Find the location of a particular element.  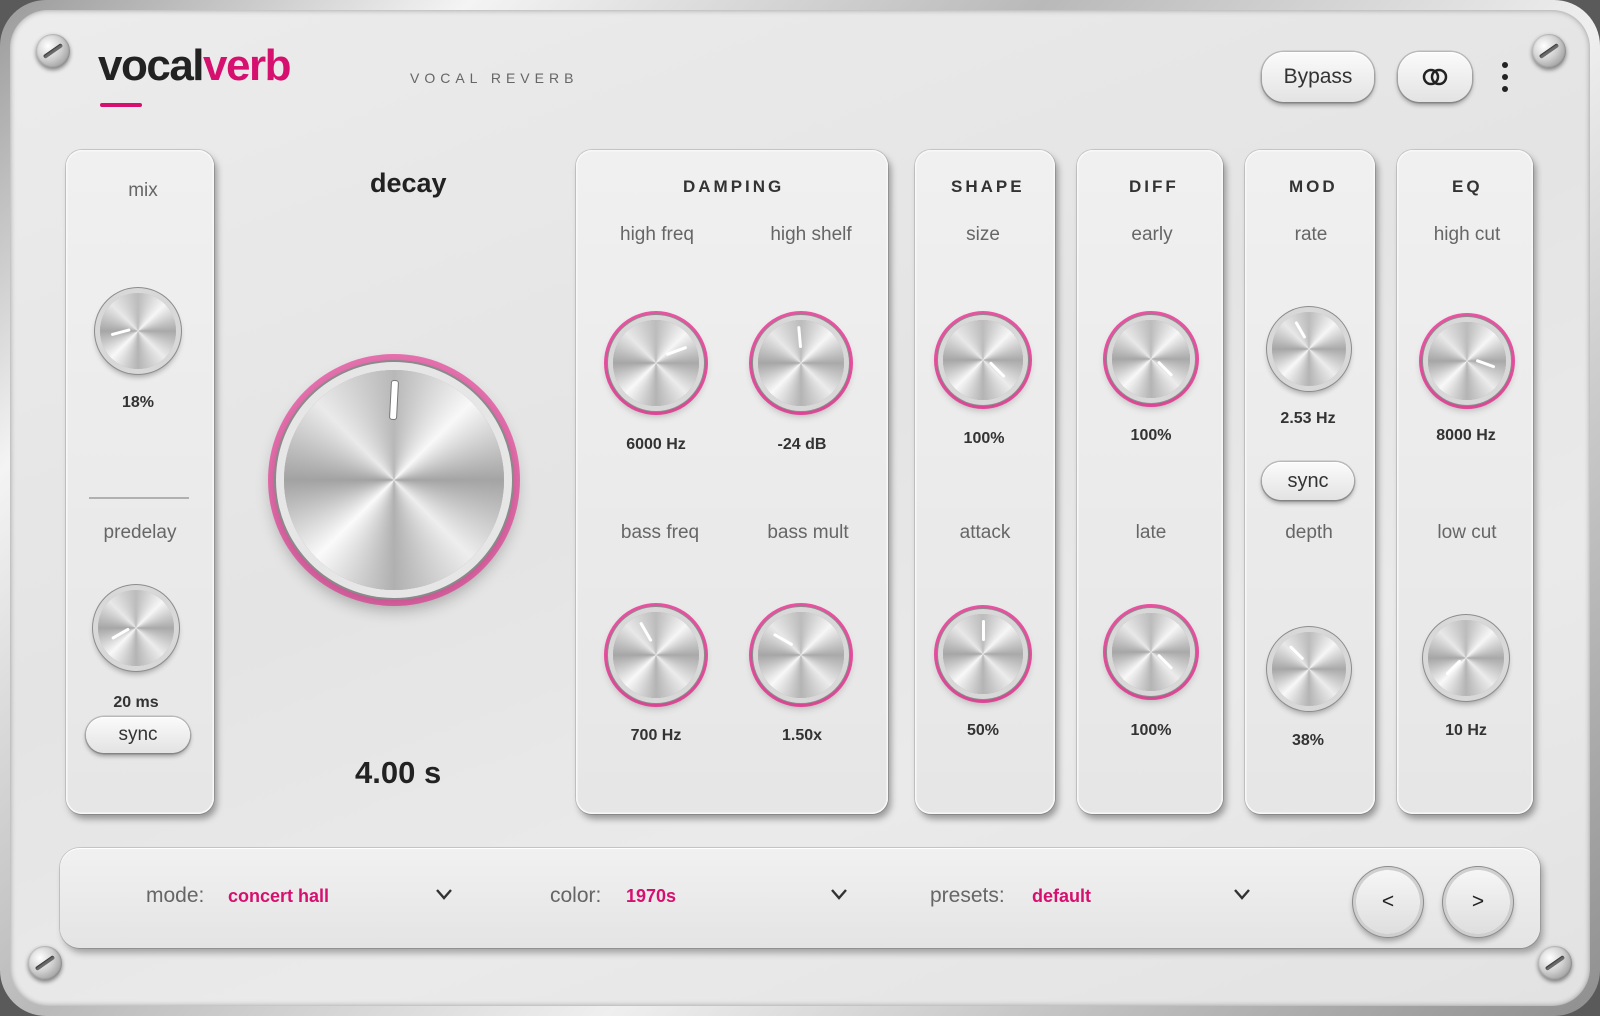

high-shelf-label: high shelf is located at coordinates (811, 234).